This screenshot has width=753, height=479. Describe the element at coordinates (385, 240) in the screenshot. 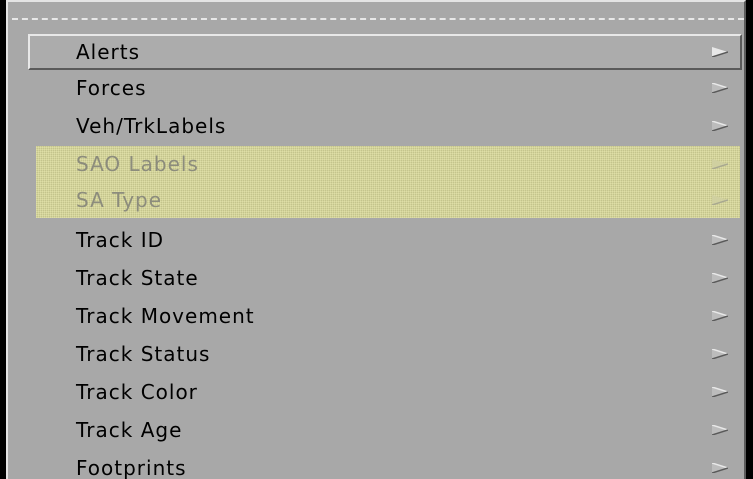

I see `menu-item-track-id: Track ID` at that location.